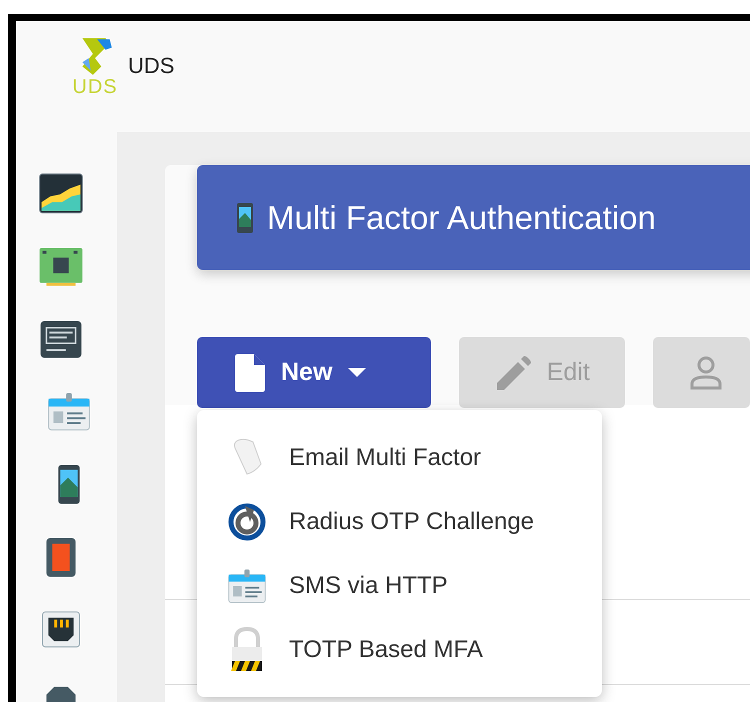 This screenshot has width=750, height=702. Describe the element at coordinates (95, 87) in the screenshot. I see `logo-text: UDS` at that location.